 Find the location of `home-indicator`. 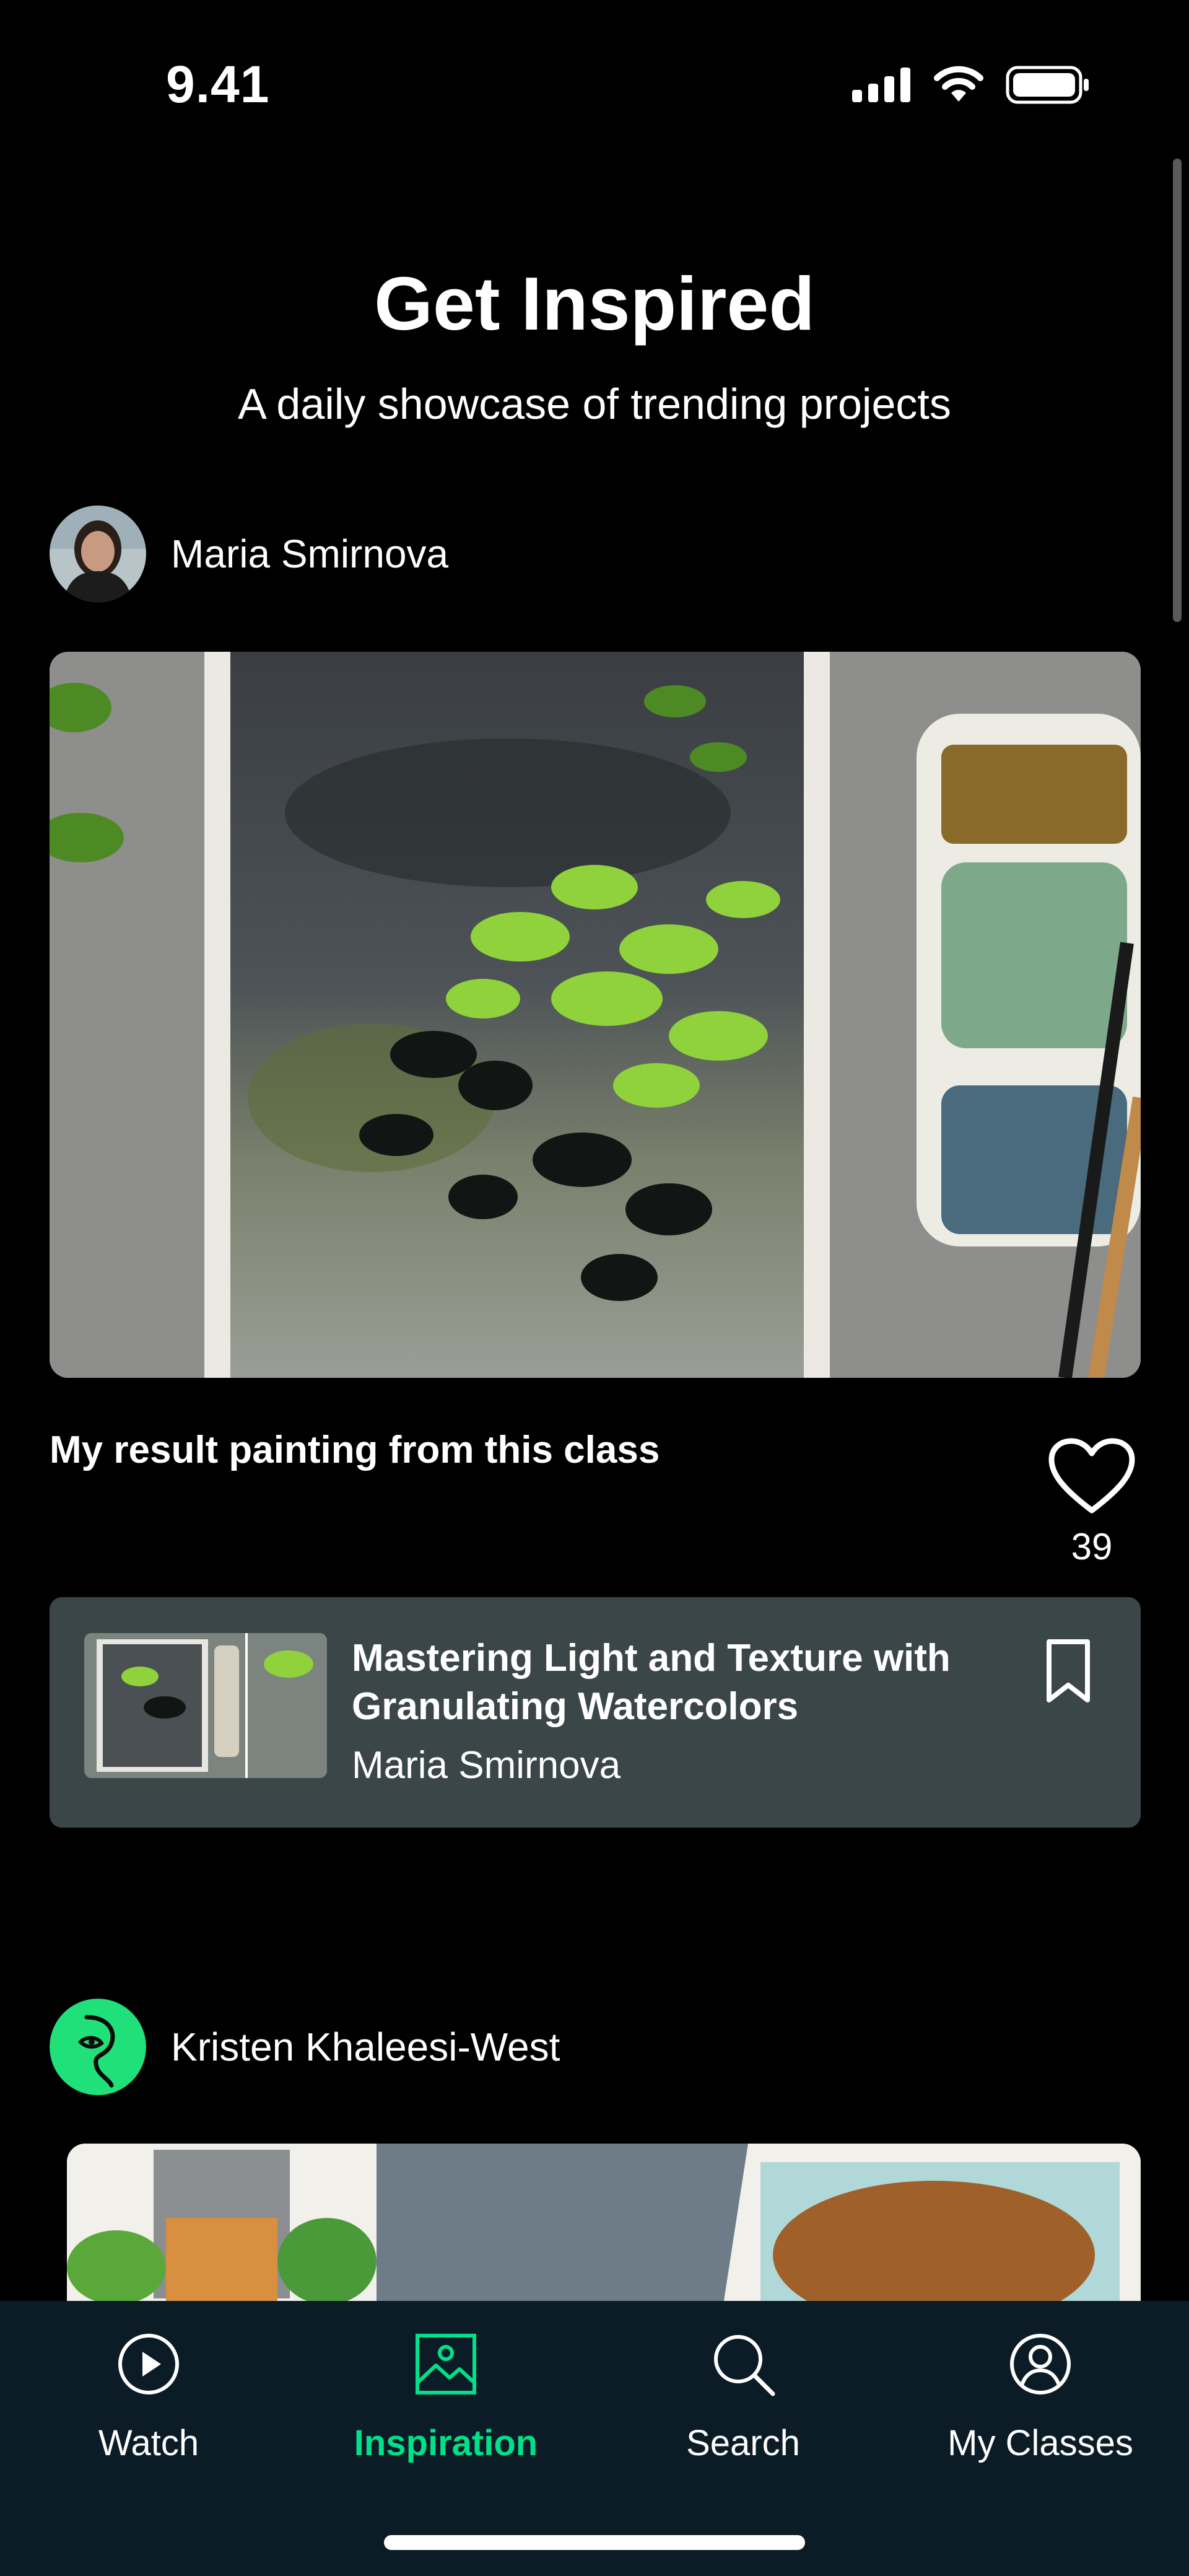

home-indicator is located at coordinates (594, 2542).